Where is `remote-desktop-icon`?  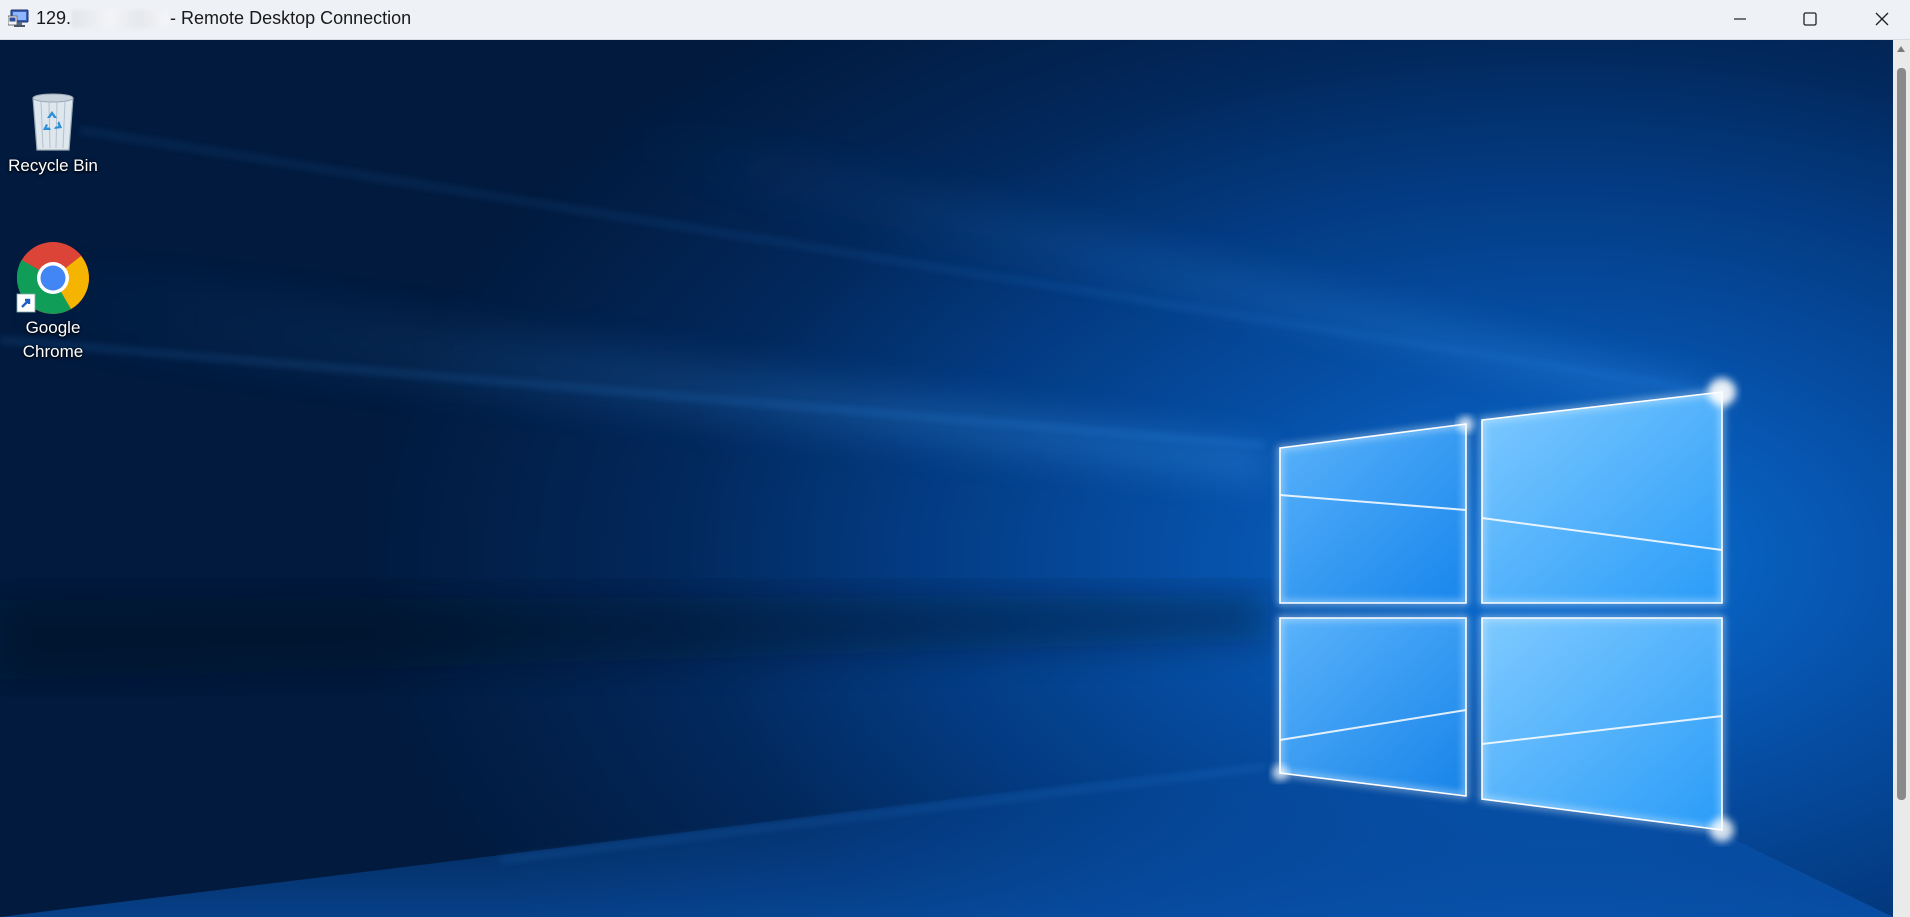 remote-desktop-icon is located at coordinates (18, 18).